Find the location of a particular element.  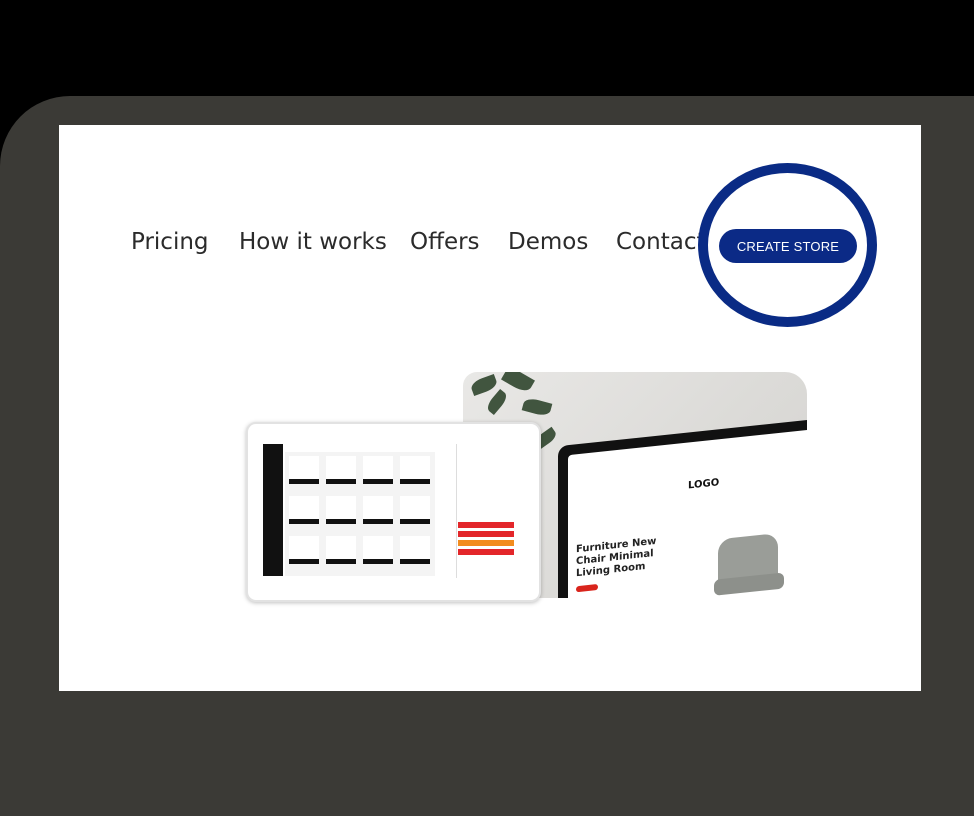

laptop-logo: LOGO is located at coordinates (704, 484).